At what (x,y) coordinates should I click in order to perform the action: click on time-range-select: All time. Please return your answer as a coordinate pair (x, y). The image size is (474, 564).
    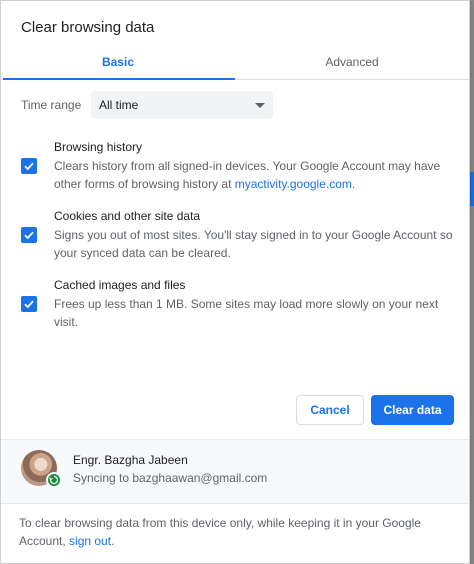
    Looking at the image, I should click on (182, 105).